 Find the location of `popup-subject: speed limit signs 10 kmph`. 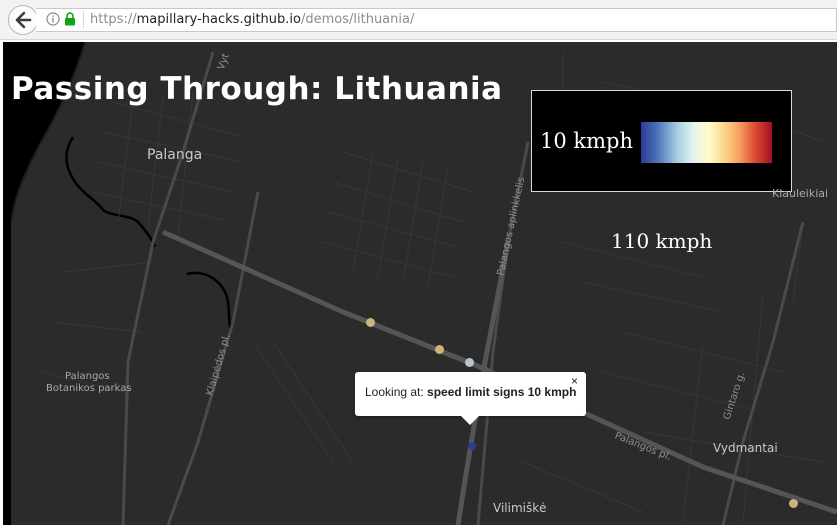

popup-subject: speed limit signs 10 kmph is located at coordinates (502, 392).